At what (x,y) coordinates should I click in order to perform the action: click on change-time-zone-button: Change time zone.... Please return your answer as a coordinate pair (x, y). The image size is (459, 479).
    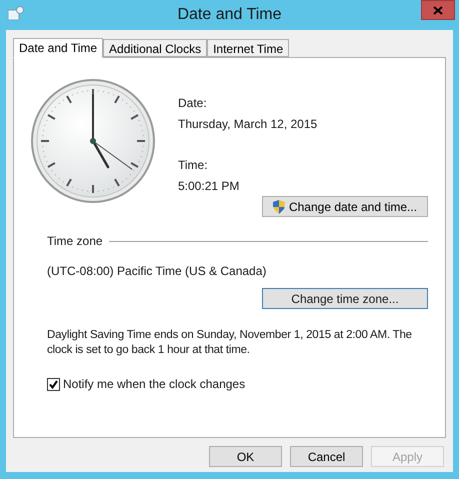
    Looking at the image, I should click on (345, 298).